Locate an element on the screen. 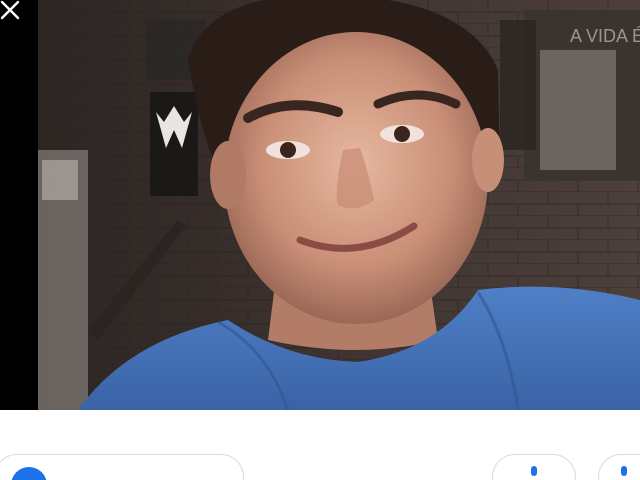 The image size is (640, 480). more-button is located at coordinates (619, 467).